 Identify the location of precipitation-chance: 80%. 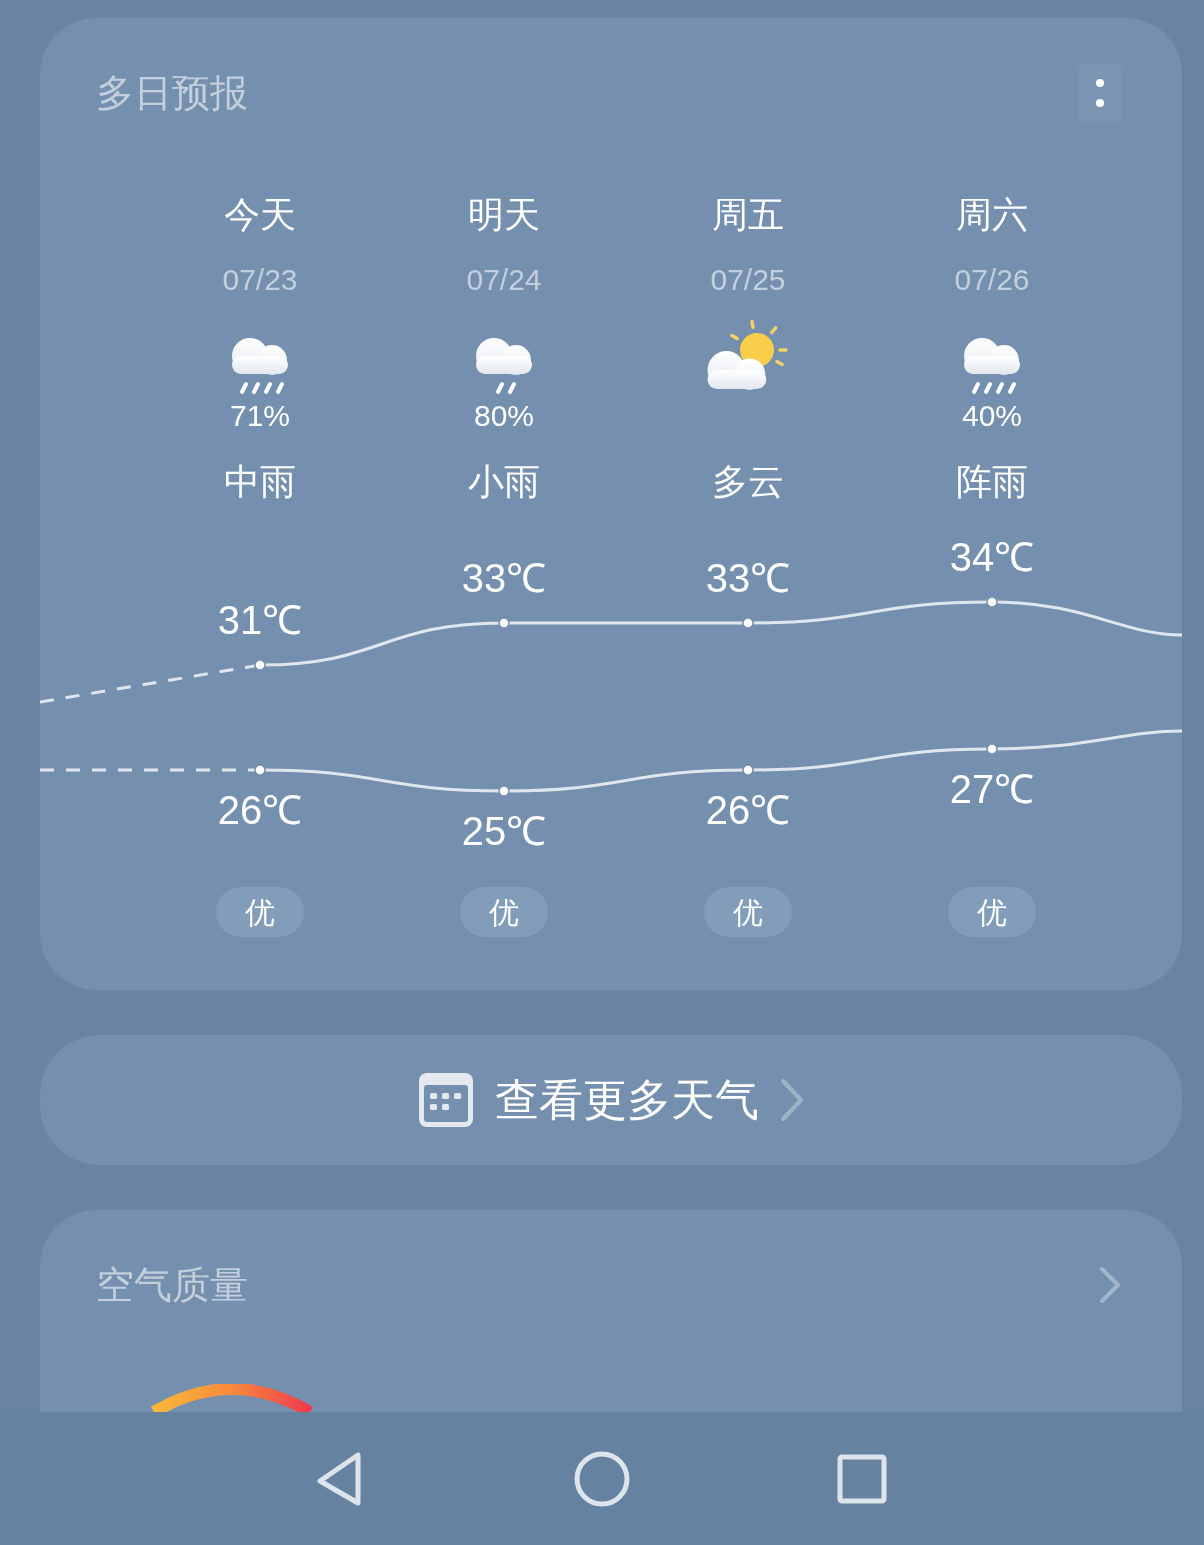
(503, 416).